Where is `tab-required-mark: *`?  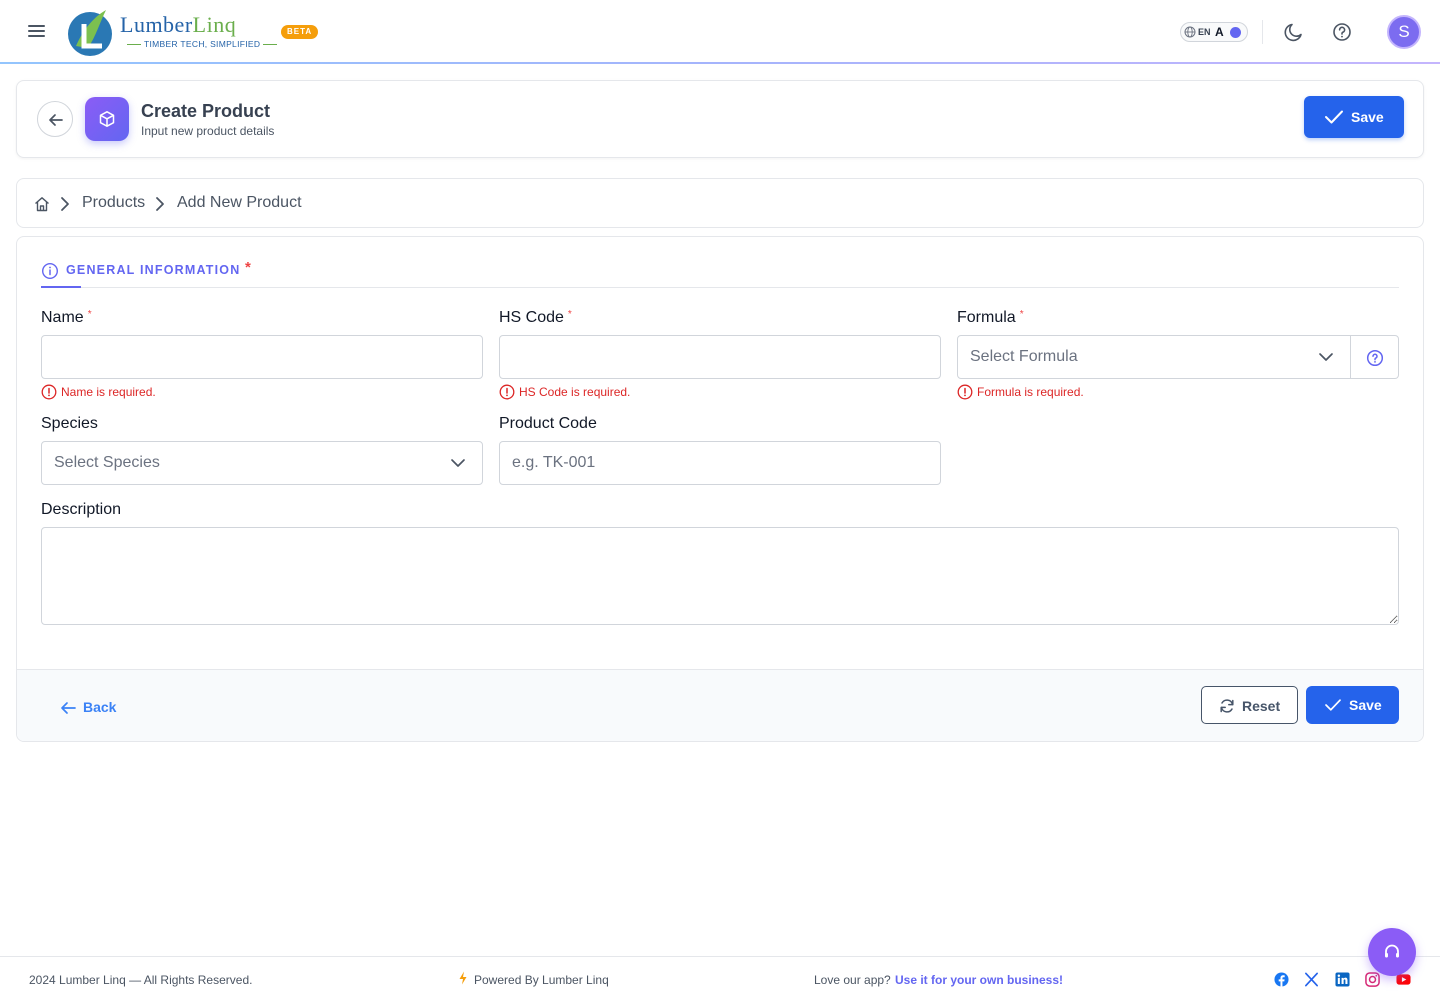
tab-required-mark: * is located at coordinates (248, 267).